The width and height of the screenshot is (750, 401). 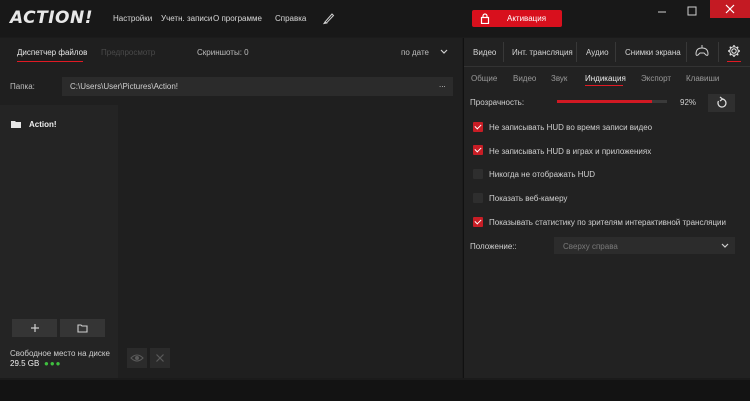 I want to click on subtab-video: Видео, so click(x=524, y=78).